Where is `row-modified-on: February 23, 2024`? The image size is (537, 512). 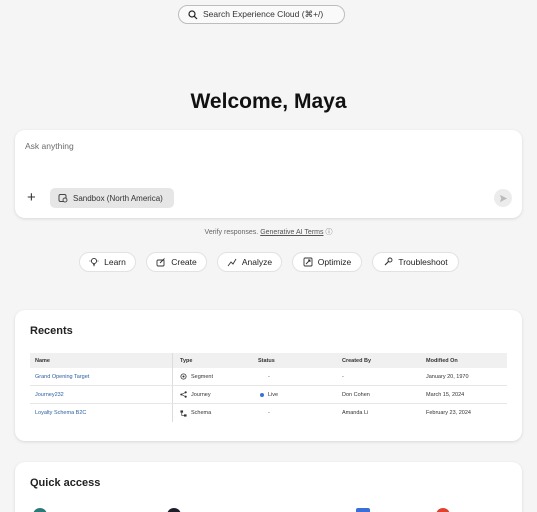
row-modified-on: February 23, 2024 is located at coordinates (448, 413).